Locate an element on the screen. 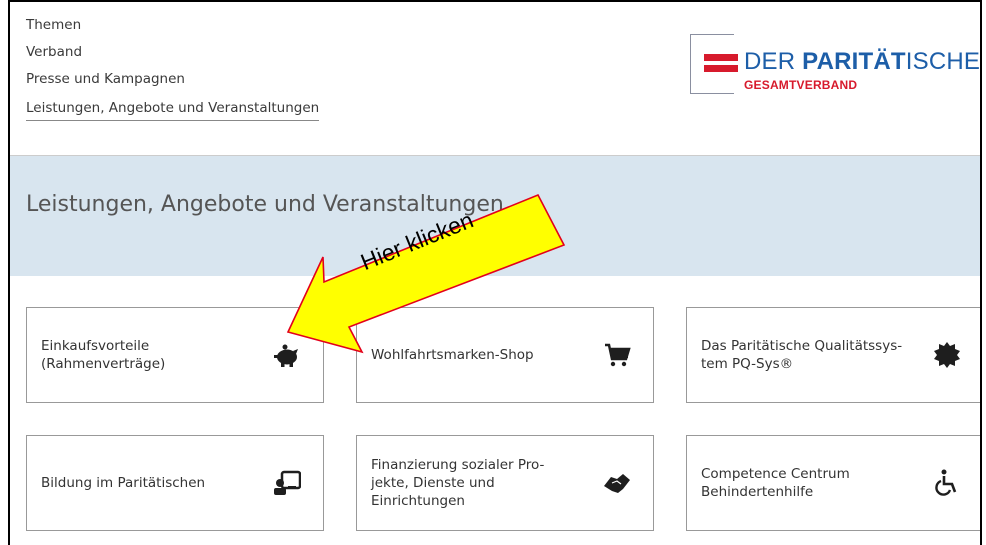 This screenshot has width=986, height=545. tile-label: Bildung im Paritätischen is located at coordinates (123, 483).